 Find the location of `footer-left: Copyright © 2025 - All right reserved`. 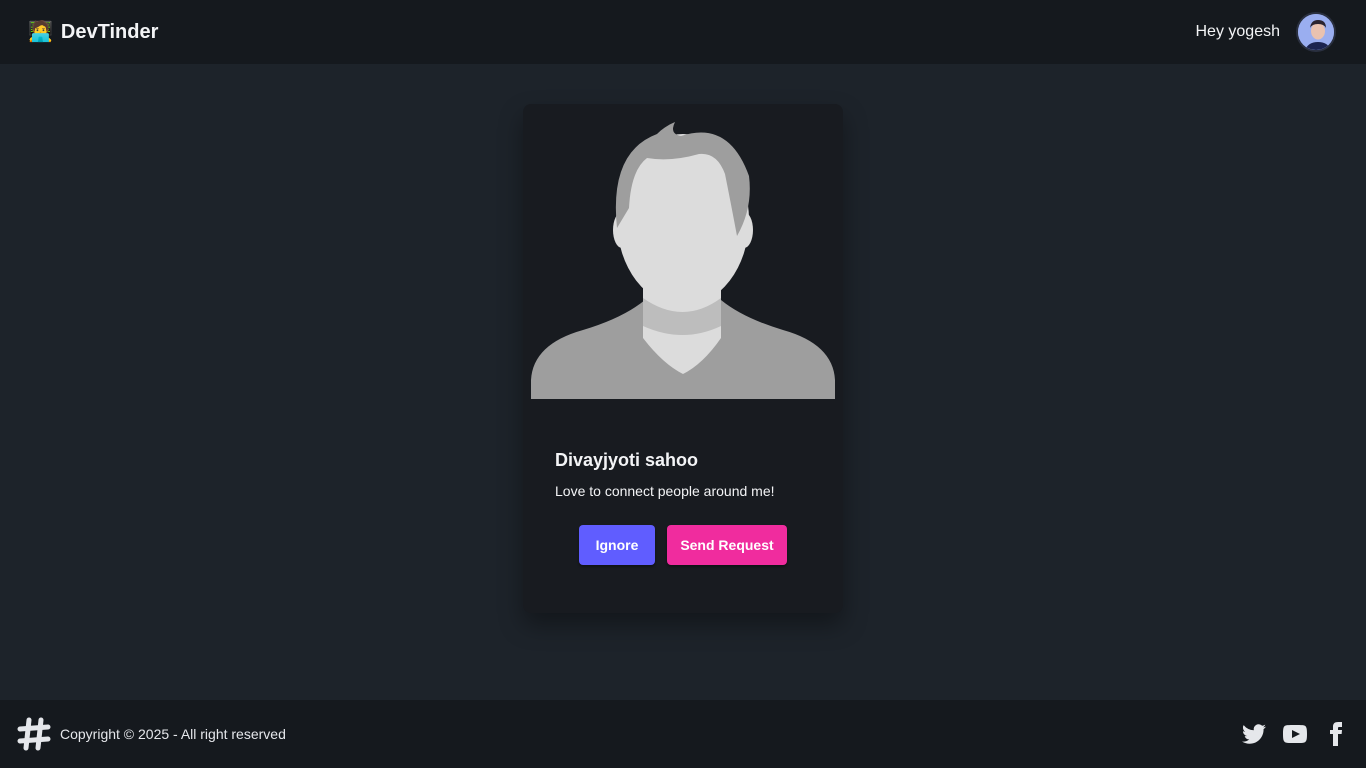

footer-left: Copyright © 2025 - All right reserved is located at coordinates (151, 734).